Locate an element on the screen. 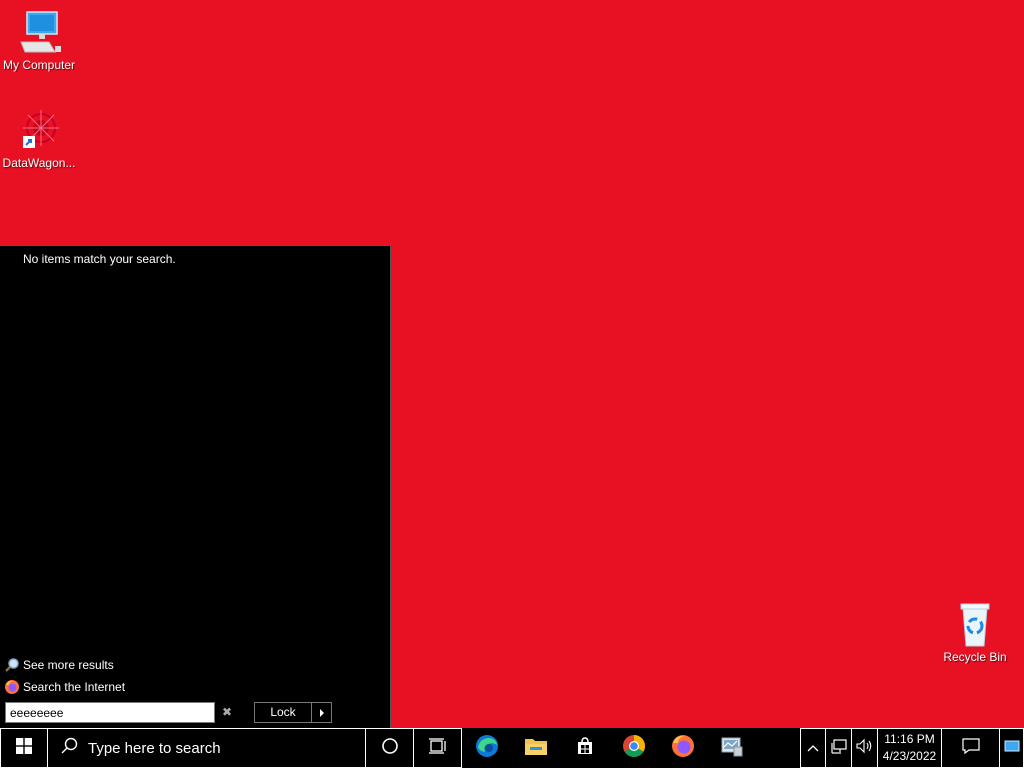  taskbar-firefox is located at coordinates (682, 748).